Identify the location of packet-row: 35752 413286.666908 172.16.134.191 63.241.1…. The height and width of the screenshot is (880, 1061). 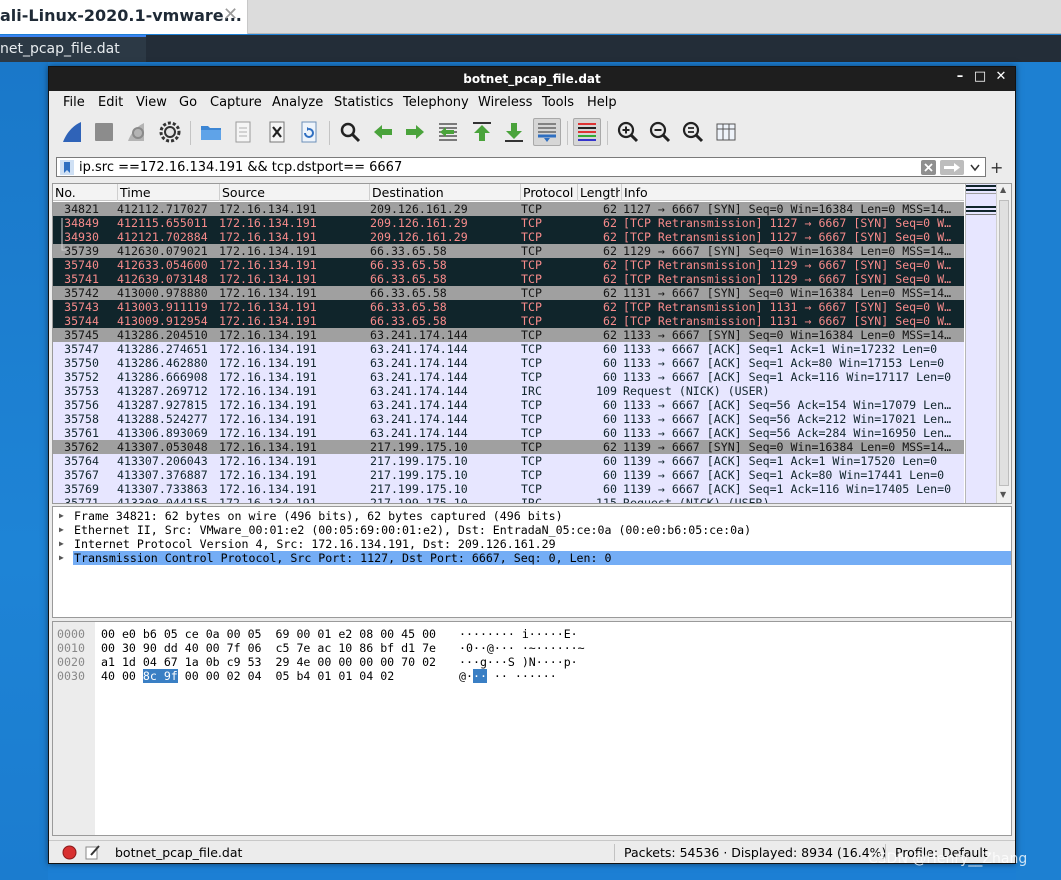
(508, 377).